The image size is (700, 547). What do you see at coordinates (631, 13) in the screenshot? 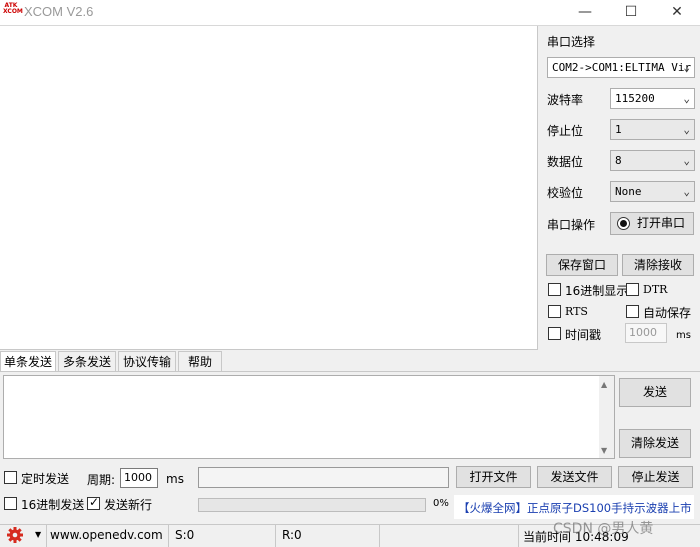
I see `maximize-button: ☐` at bounding box center [631, 13].